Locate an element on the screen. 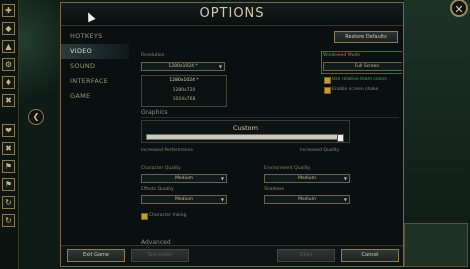  left-toolbar-icon-8: ✖ is located at coordinates (8, 148).